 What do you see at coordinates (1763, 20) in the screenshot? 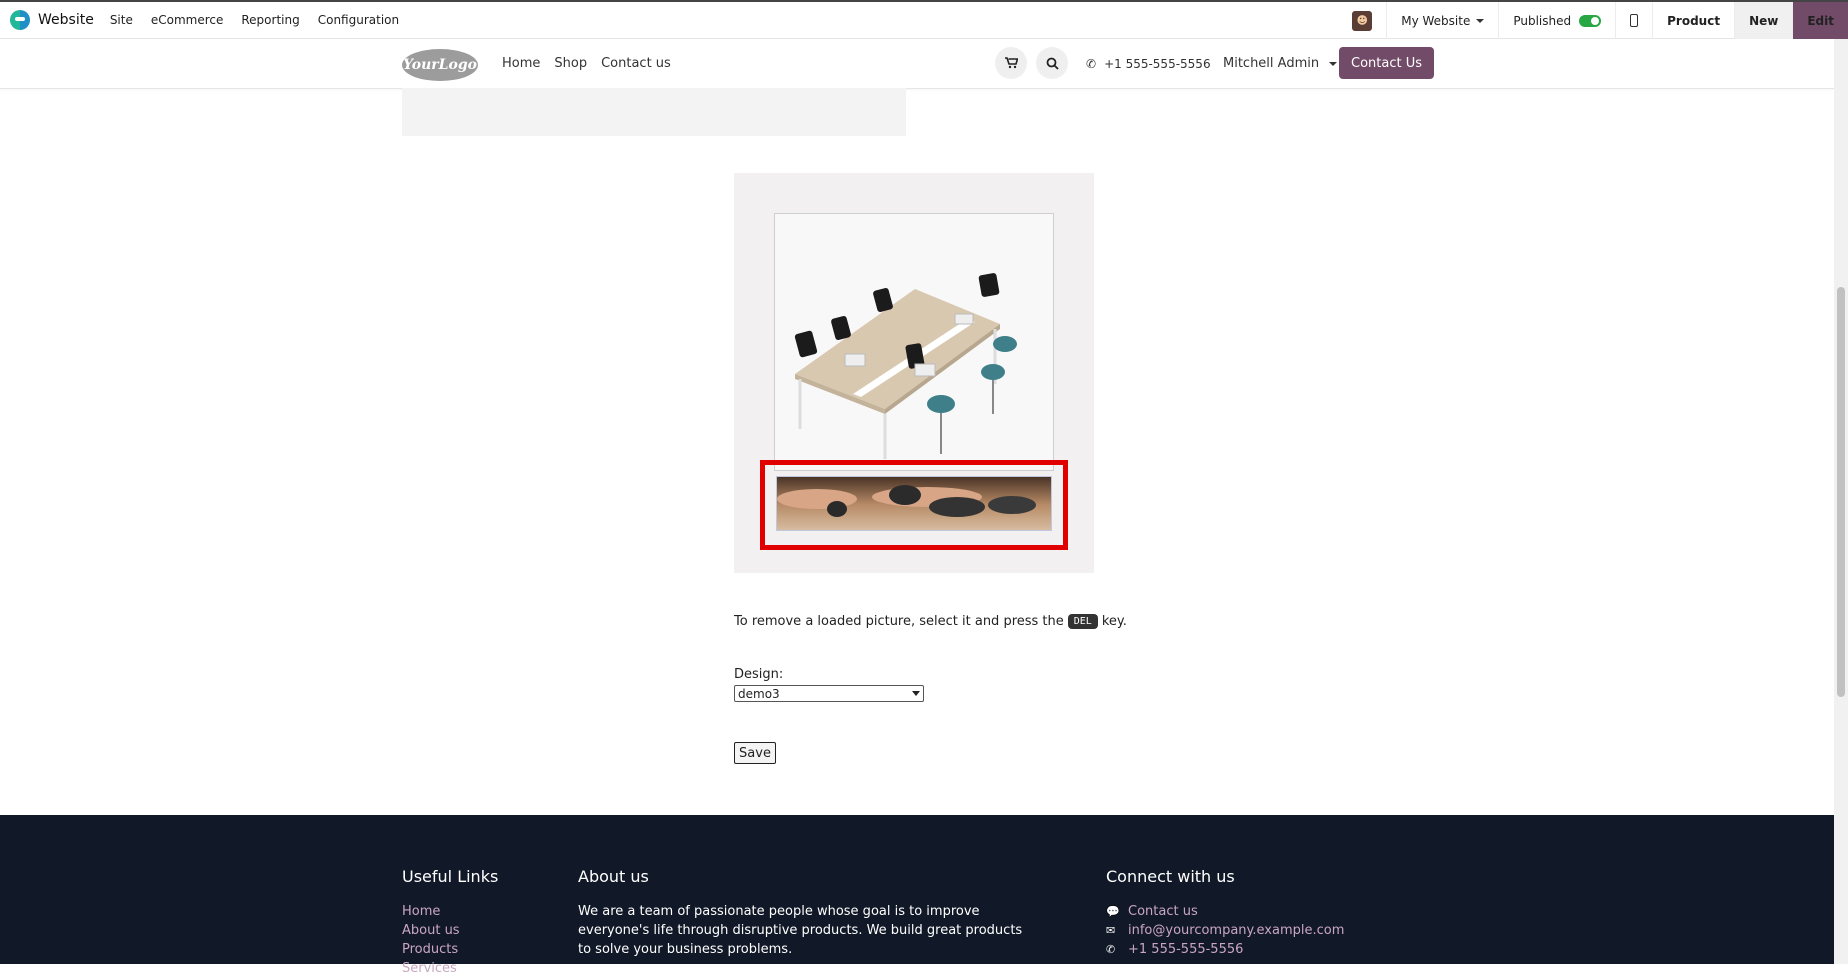
I see `new-button: New` at bounding box center [1763, 20].